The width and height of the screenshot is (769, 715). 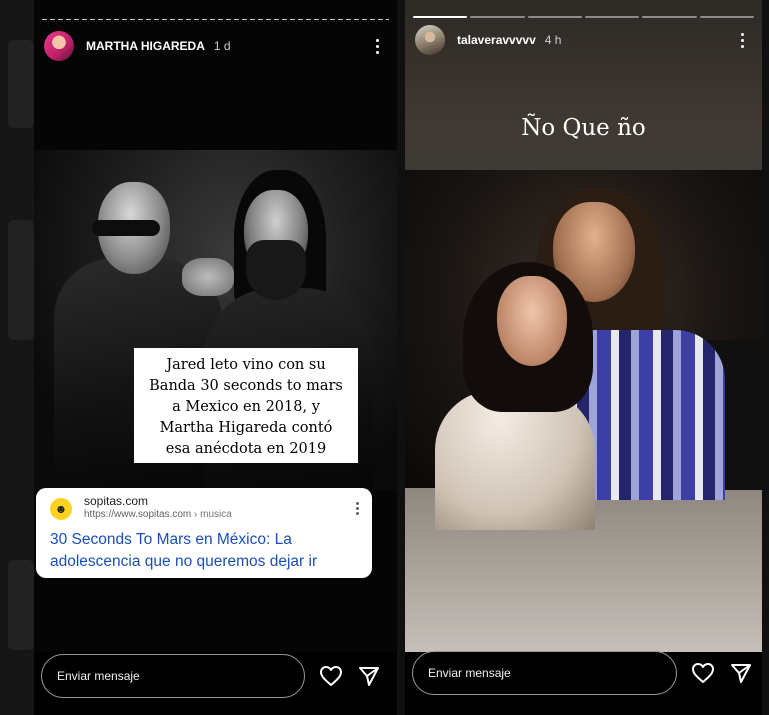 What do you see at coordinates (116, 501) in the screenshot?
I see `link-site-name: sopitas.com` at bounding box center [116, 501].